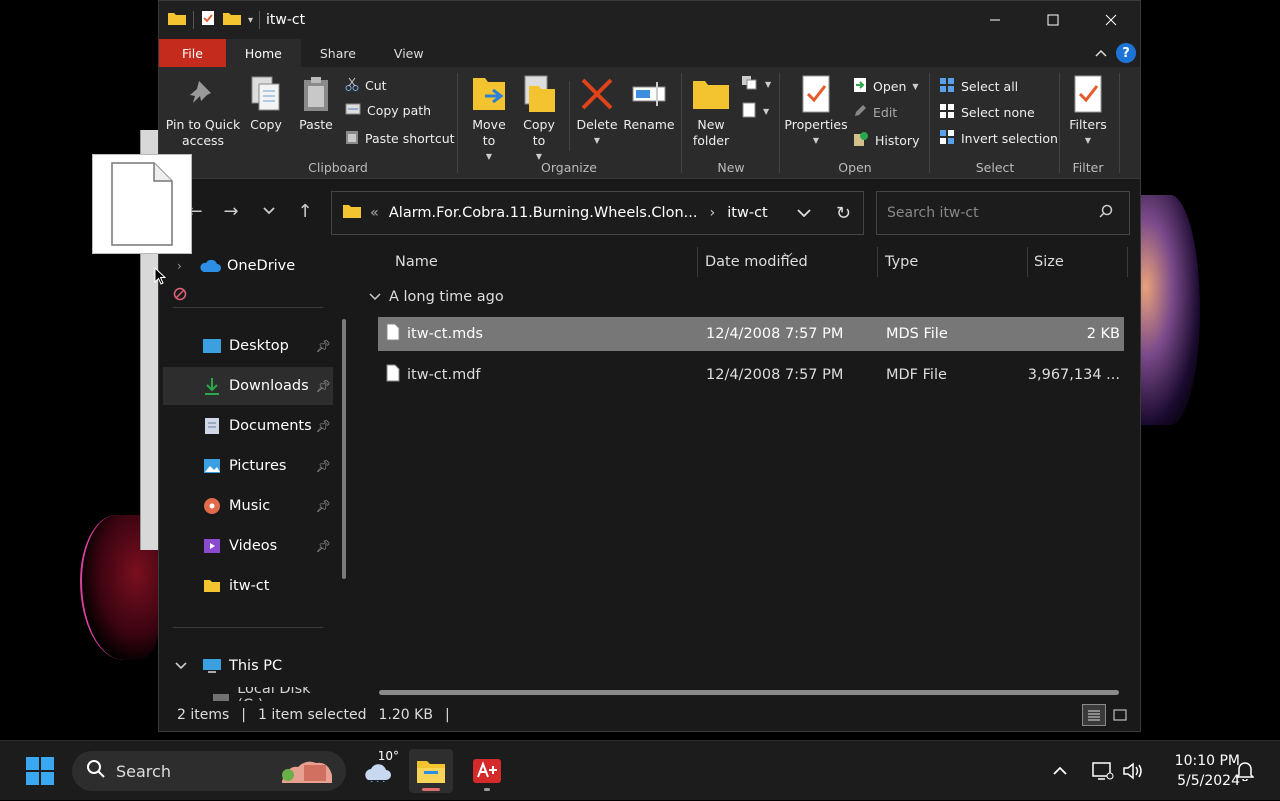 The height and width of the screenshot is (801, 1280). Describe the element at coordinates (1003, 213) in the screenshot. I see `search-input: Search itw-ct` at that location.